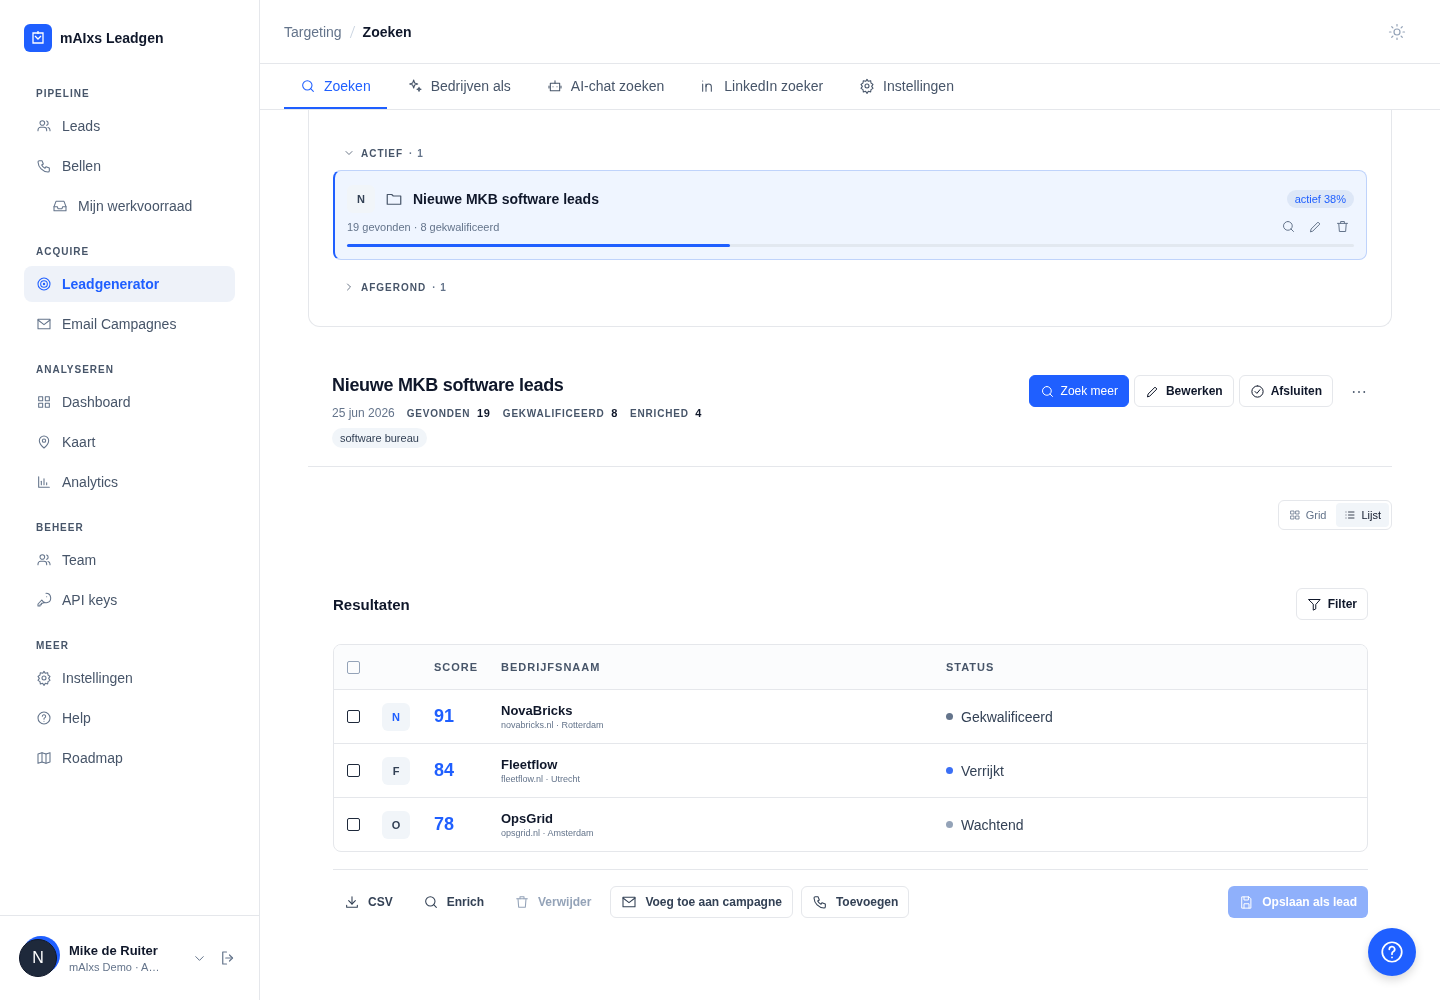 This screenshot has height=1000, width=1440. I want to click on sidebar-item: API keys, so click(129, 600).